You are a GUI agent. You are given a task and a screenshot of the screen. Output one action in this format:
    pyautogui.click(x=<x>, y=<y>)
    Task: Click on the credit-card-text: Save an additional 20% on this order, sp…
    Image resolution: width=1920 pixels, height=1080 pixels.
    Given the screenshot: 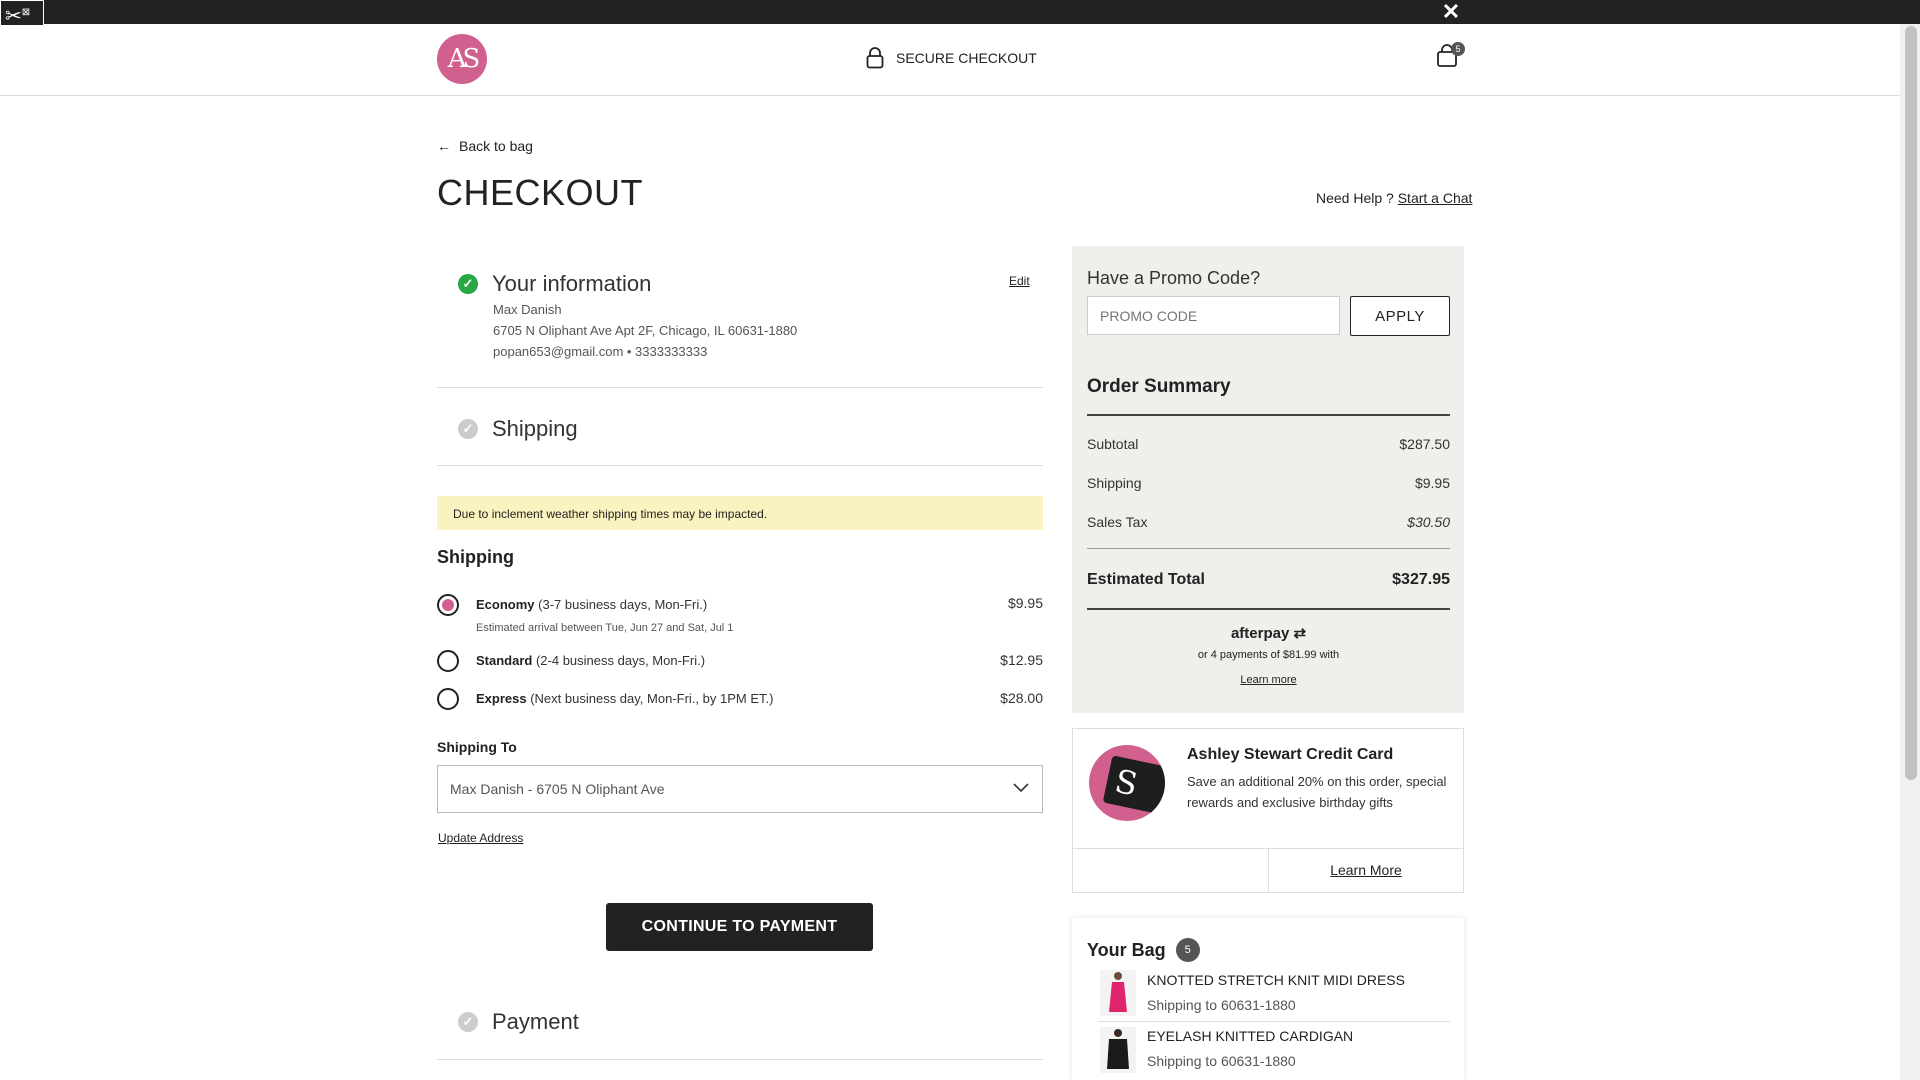 What is the action you would take?
    pyautogui.click(x=1317, y=792)
    